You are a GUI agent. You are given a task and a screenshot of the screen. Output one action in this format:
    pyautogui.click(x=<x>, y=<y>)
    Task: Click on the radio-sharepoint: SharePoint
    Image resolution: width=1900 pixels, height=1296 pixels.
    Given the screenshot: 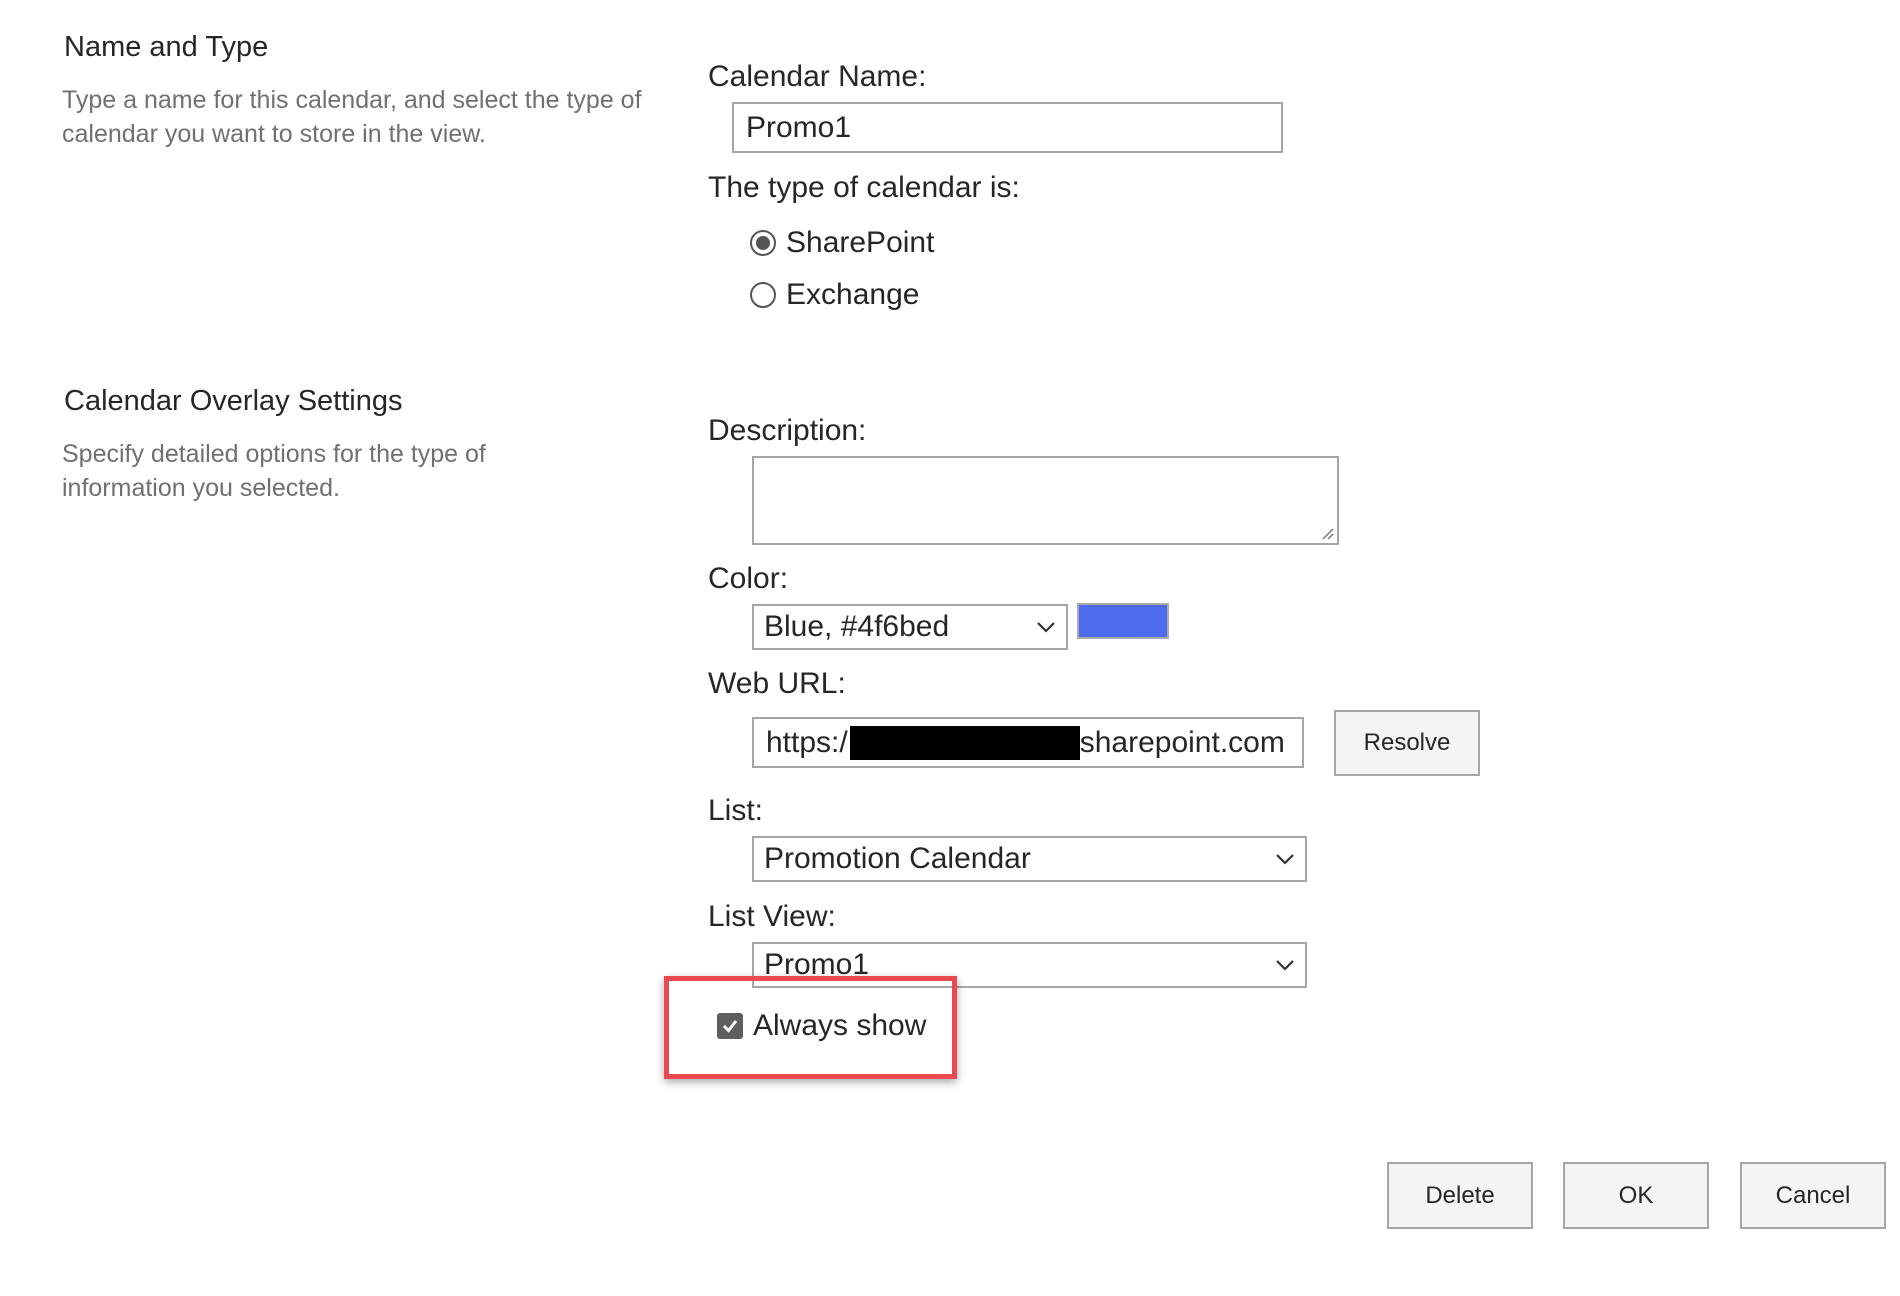 What is the action you would take?
    pyautogui.click(x=842, y=243)
    